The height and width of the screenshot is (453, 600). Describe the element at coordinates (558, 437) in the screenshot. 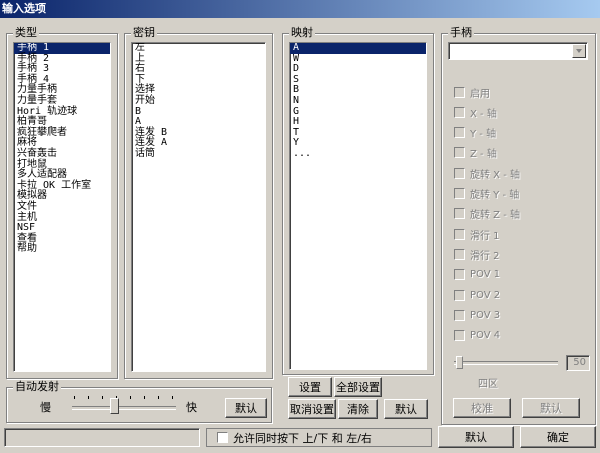

I see `ok-button: 确定` at that location.